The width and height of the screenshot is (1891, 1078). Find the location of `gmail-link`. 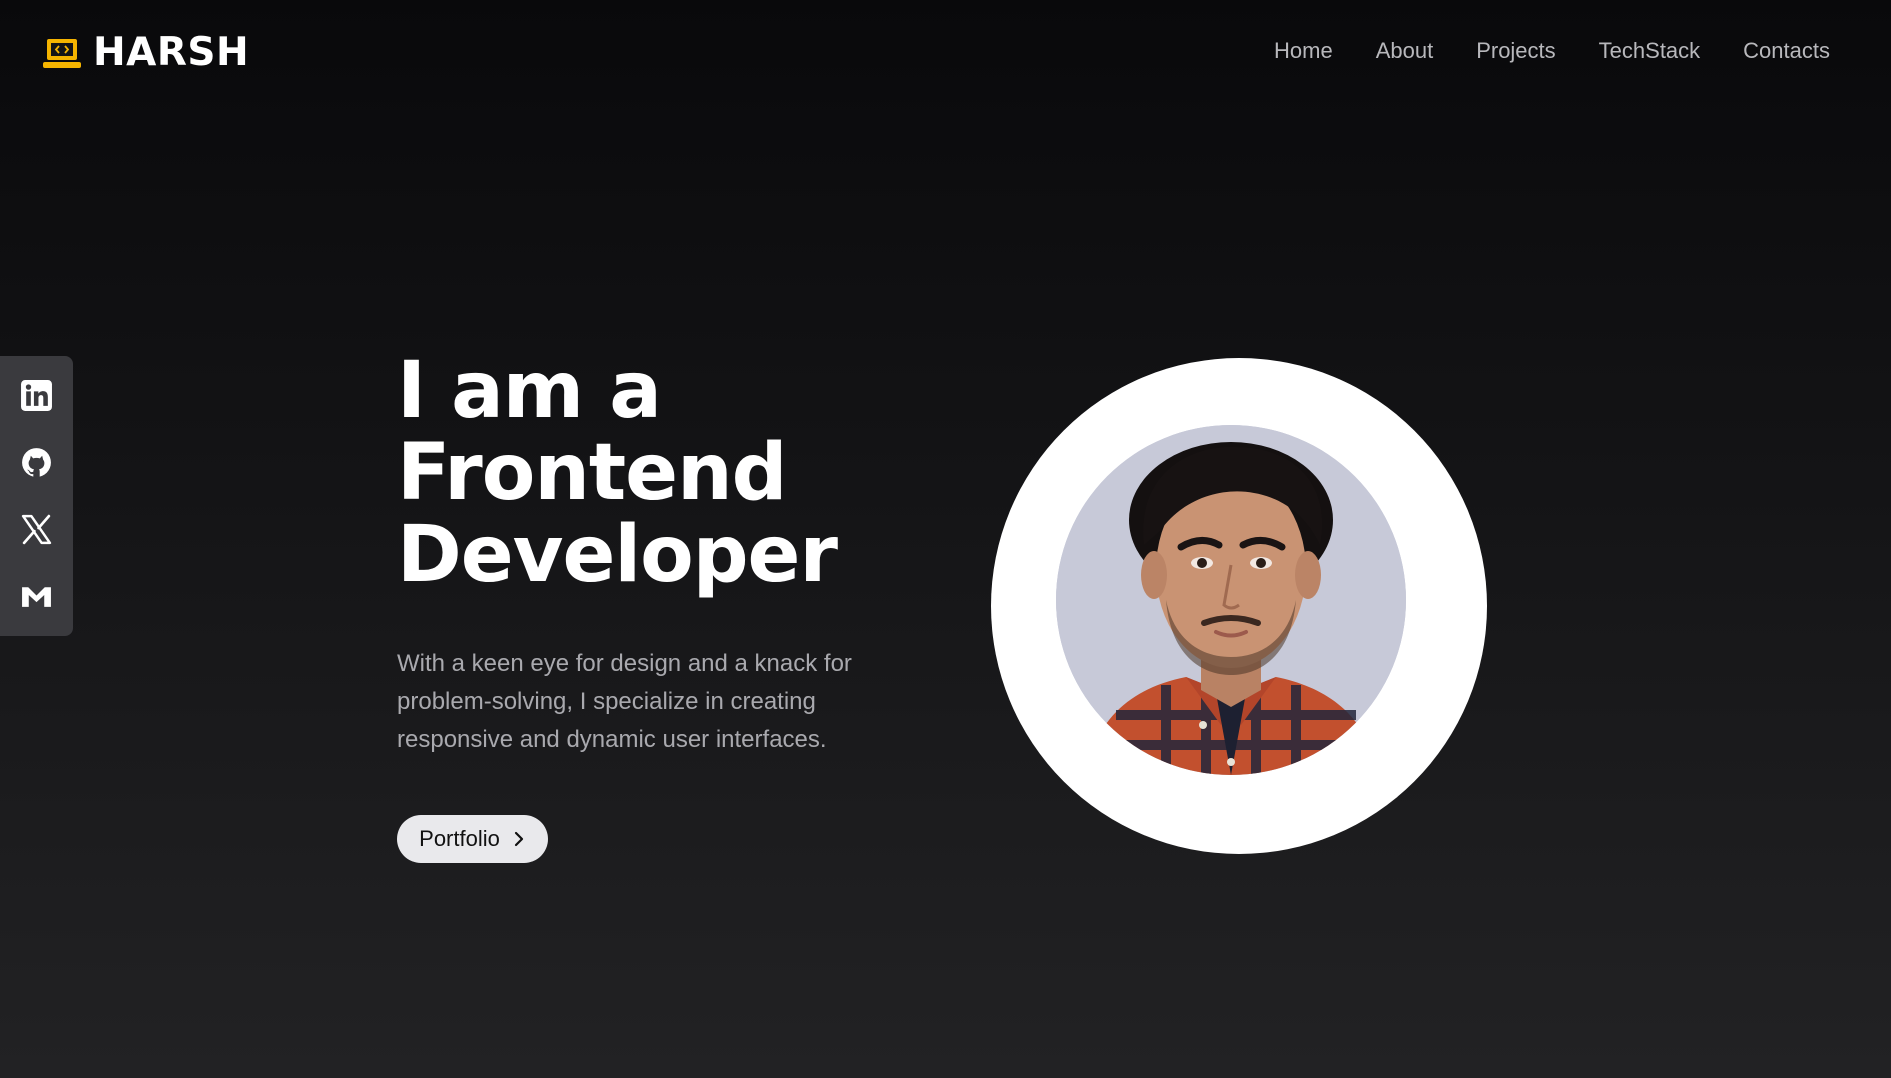

gmail-link is located at coordinates (37, 597).